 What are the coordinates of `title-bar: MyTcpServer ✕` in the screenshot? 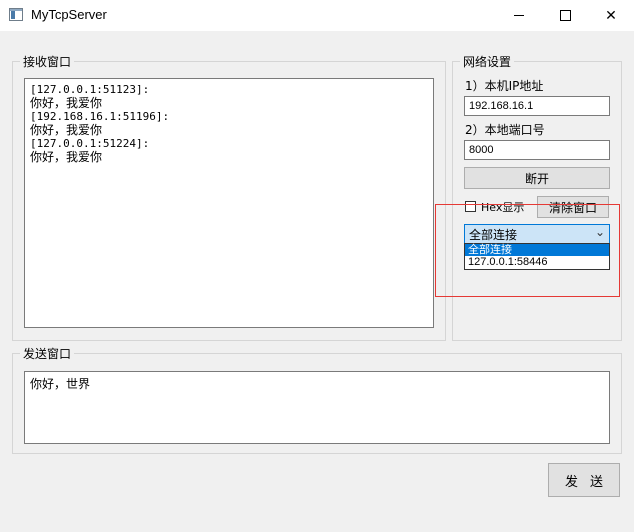 It's located at (317, 15).